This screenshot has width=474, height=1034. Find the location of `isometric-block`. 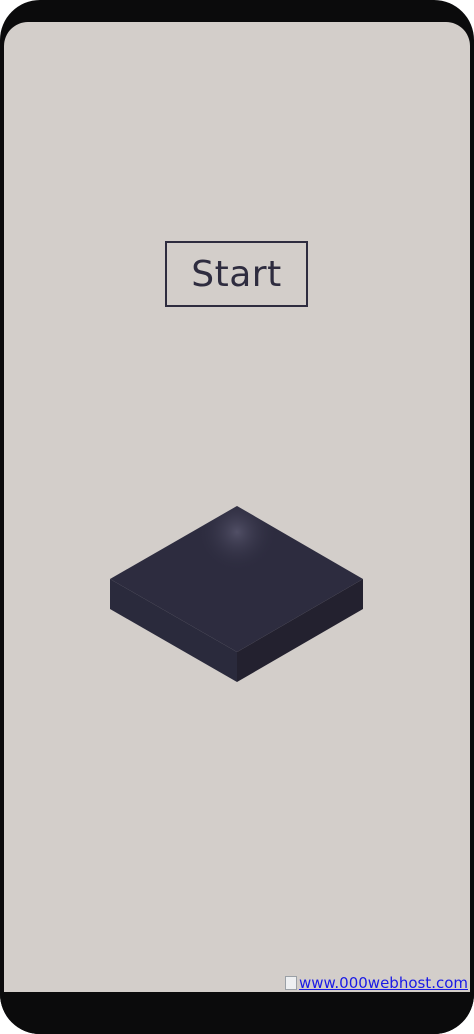

isometric-block is located at coordinates (236, 594).